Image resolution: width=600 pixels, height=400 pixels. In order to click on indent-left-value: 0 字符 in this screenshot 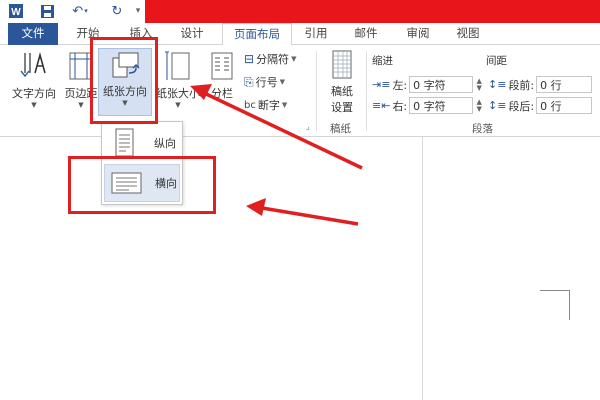, I will do `click(429, 85)`.